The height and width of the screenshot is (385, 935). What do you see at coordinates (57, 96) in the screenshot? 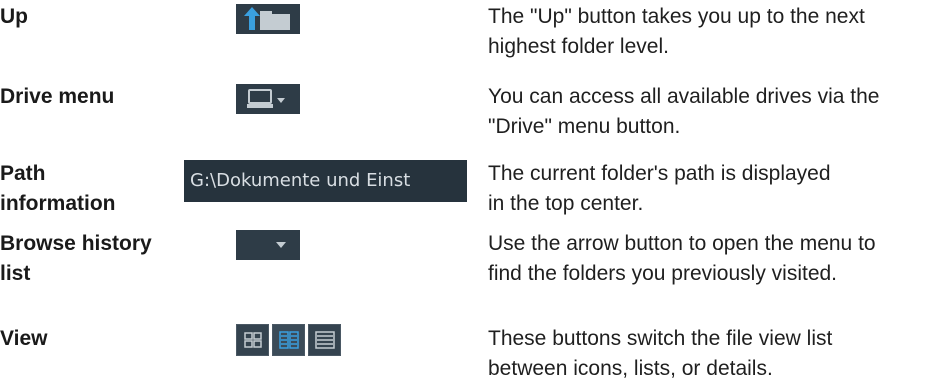
I see `term-drive-menu: Drive menu` at bounding box center [57, 96].